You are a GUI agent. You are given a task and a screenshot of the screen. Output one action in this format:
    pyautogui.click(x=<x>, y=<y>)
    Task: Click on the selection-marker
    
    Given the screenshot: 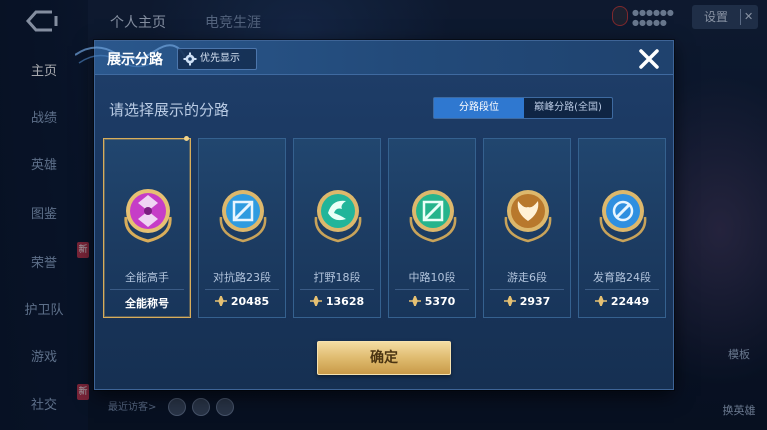 What is the action you would take?
    pyautogui.click(x=186, y=138)
    